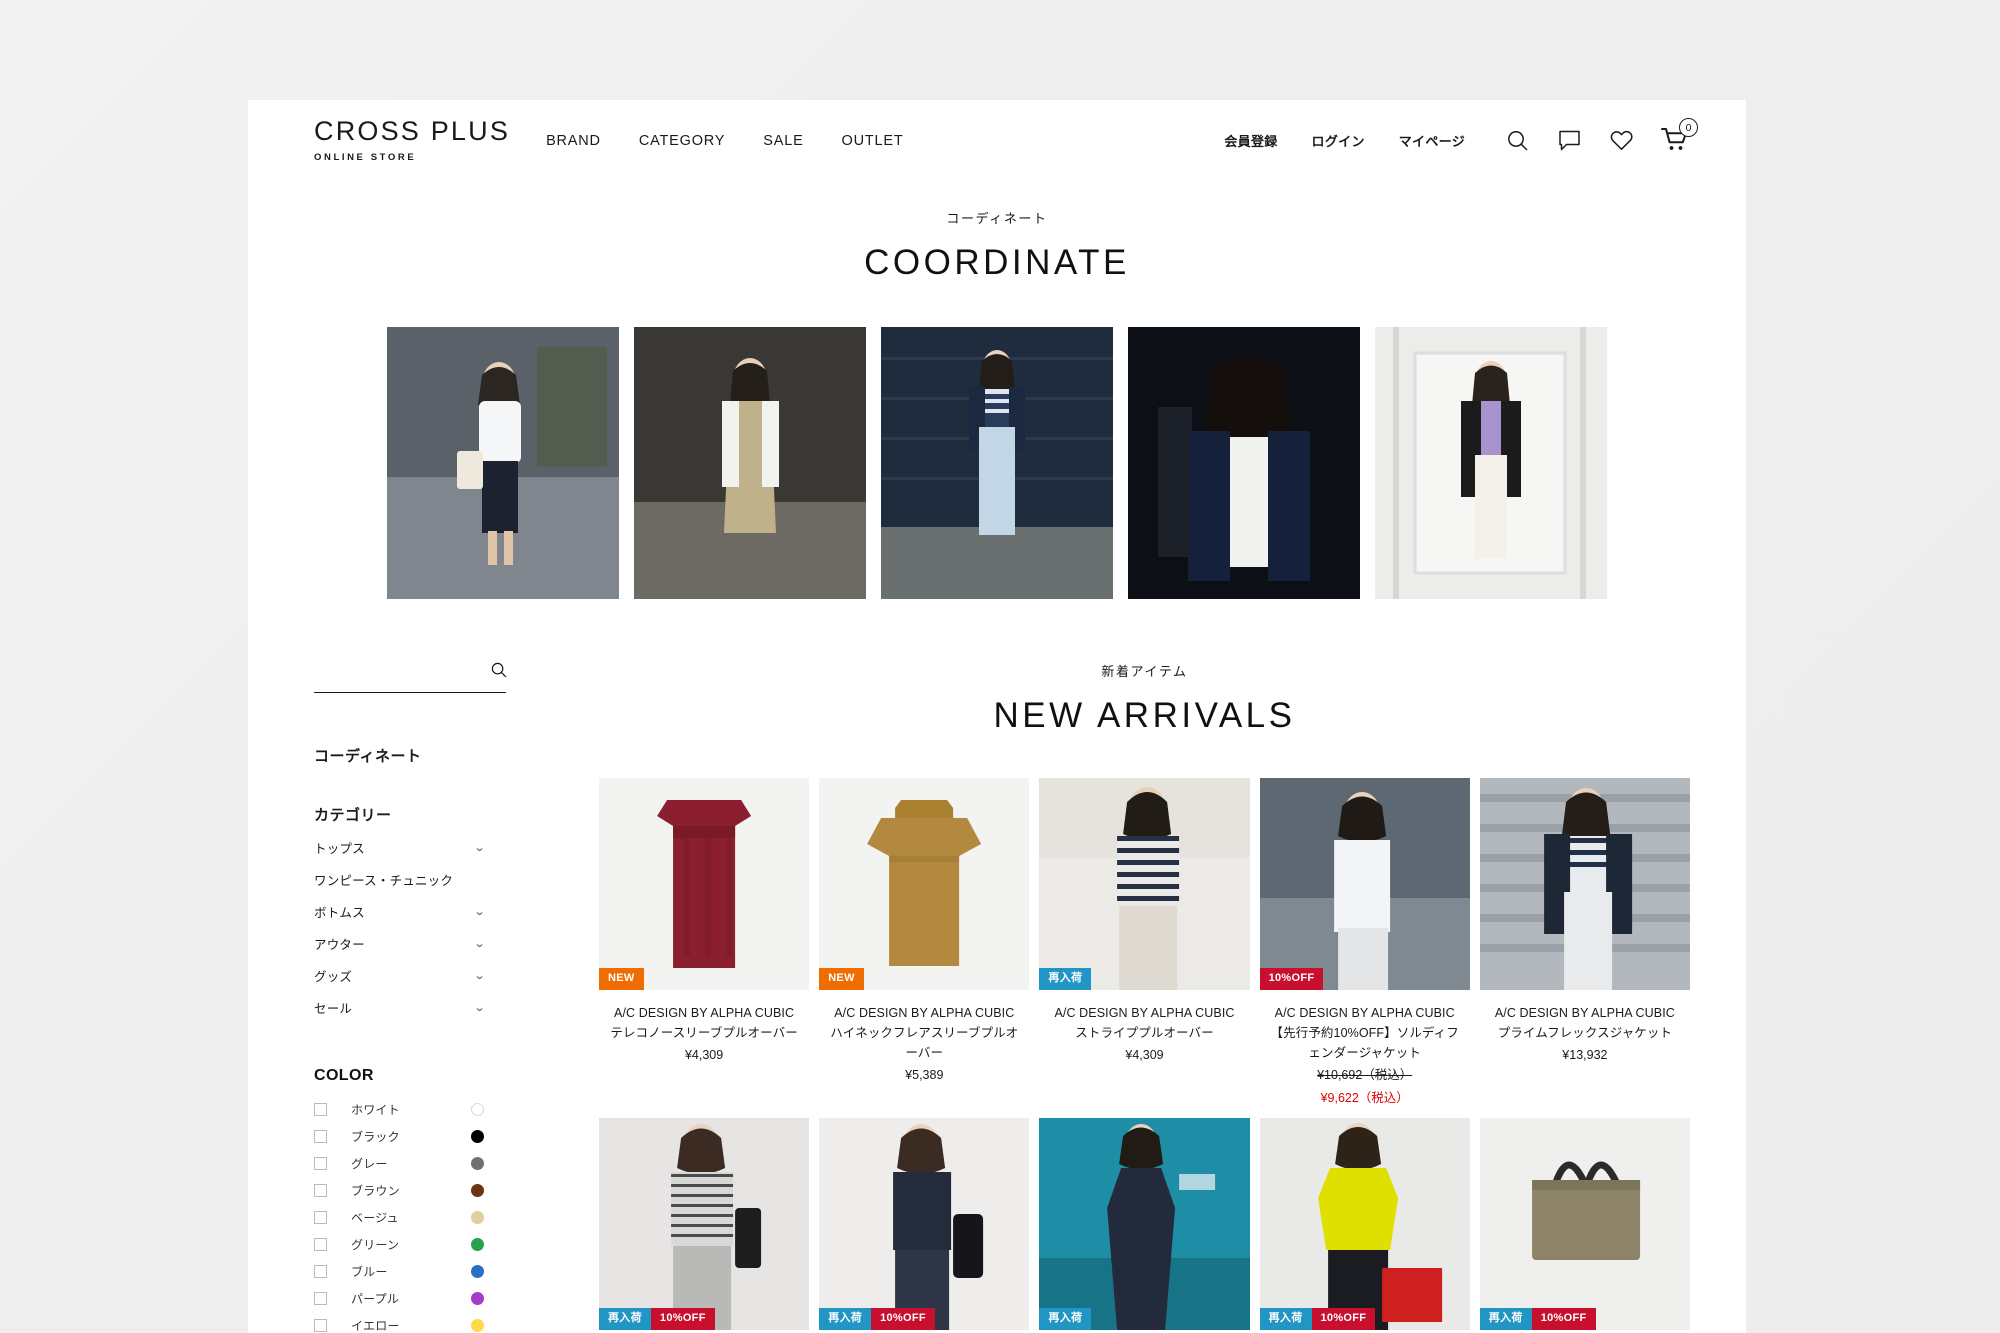  Describe the element at coordinates (783, 141) in the screenshot. I see `nav-item-sale: SALE` at that location.